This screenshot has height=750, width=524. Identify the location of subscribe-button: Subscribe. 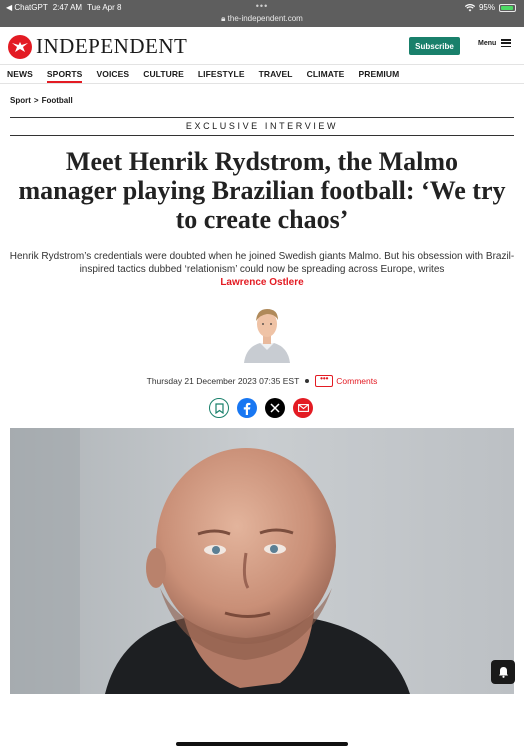
(434, 46).